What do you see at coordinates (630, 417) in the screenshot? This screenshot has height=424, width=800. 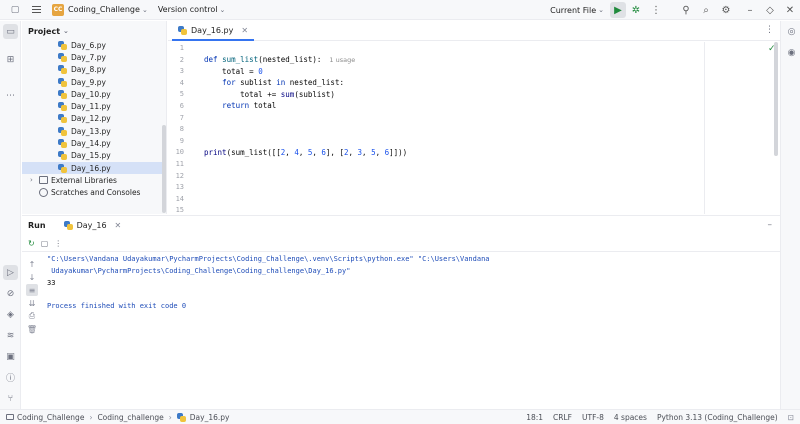 I see `indent-setting: 4 spaces` at bounding box center [630, 417].